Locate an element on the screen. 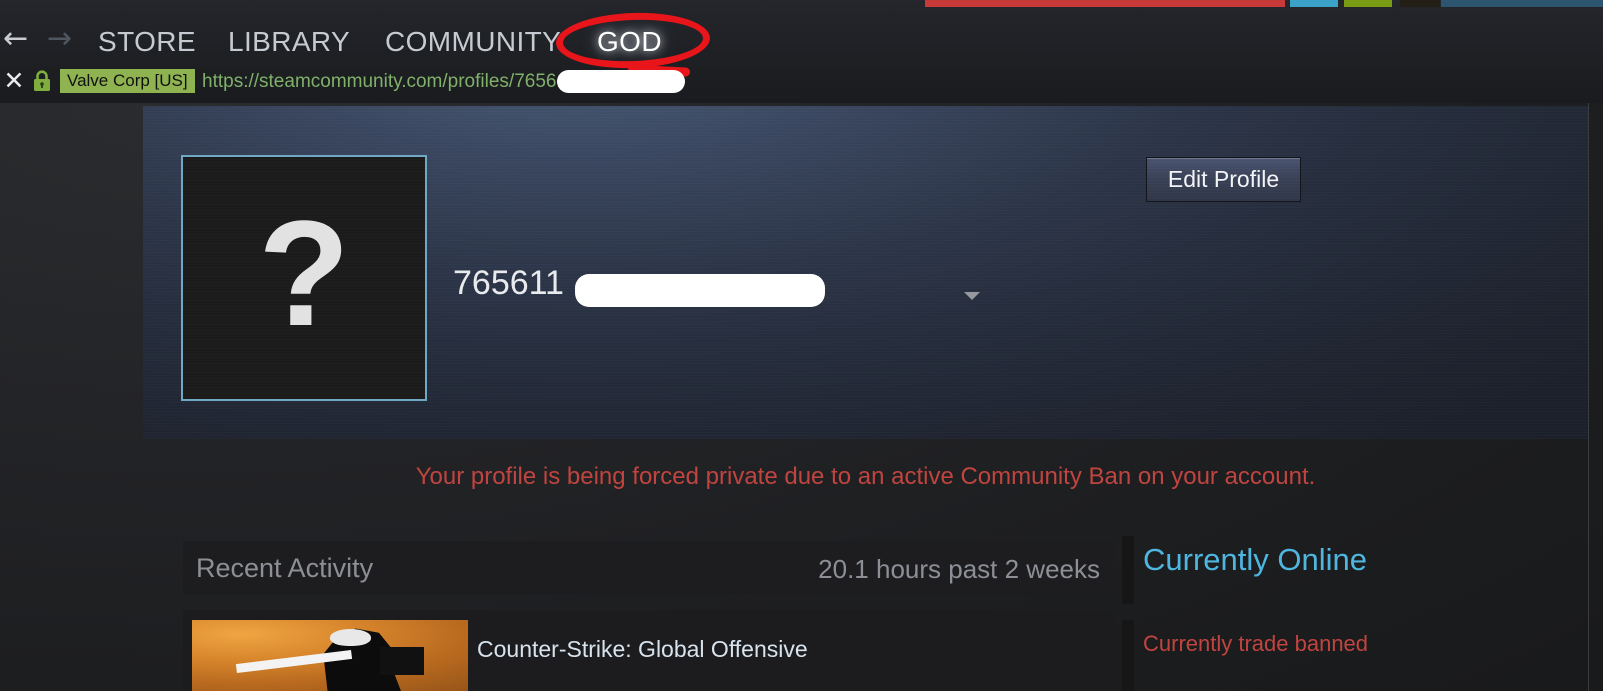  nav-item-library: LIBRARY is located at coordinates (289, 42).